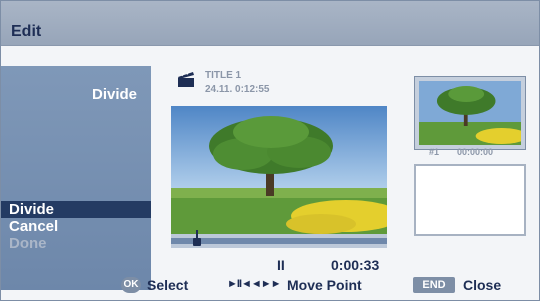 The height and width of the screenshot is (301, 540). What do you see at coordinates (281, 265) in the screenshot?
I see `pause-indicator: II` at bounding box center [281, 265].